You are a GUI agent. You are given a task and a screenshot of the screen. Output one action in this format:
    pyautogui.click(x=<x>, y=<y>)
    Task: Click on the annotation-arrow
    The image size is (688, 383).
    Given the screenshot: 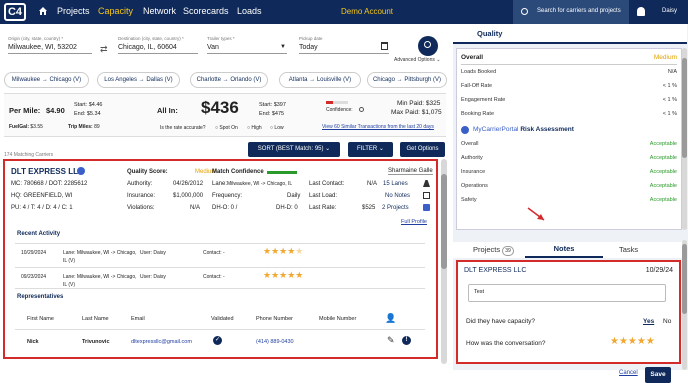 What is the action you would take?
    pyautogui.click(x=536, y=214)
    